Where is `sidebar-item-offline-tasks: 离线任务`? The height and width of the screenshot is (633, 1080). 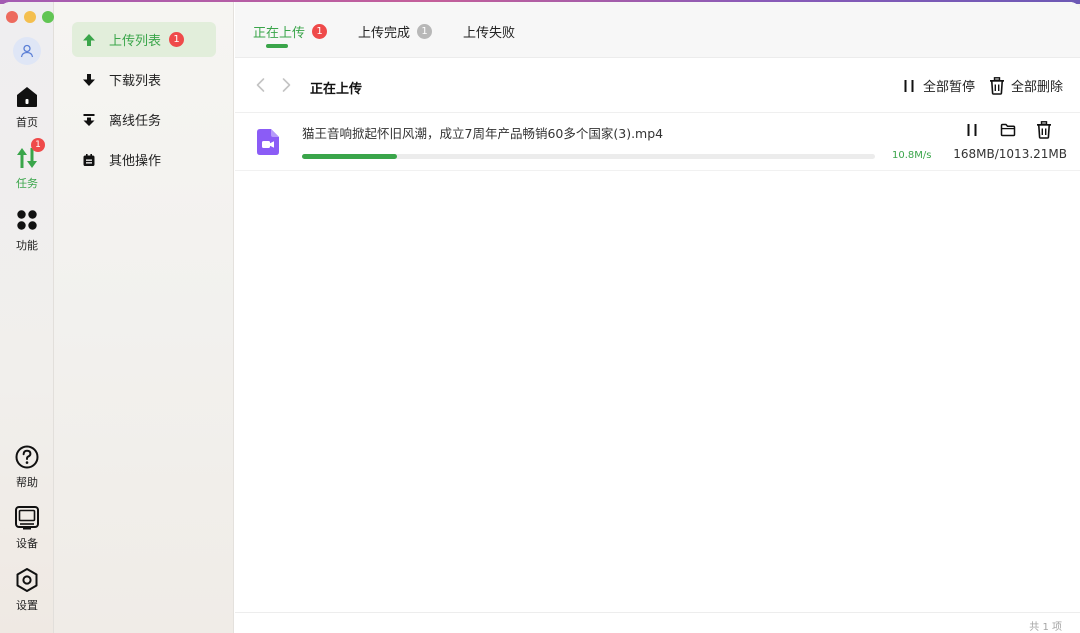 sidebar-item-offline-tasks: 离线任务 is located at coordinates (144, 119).